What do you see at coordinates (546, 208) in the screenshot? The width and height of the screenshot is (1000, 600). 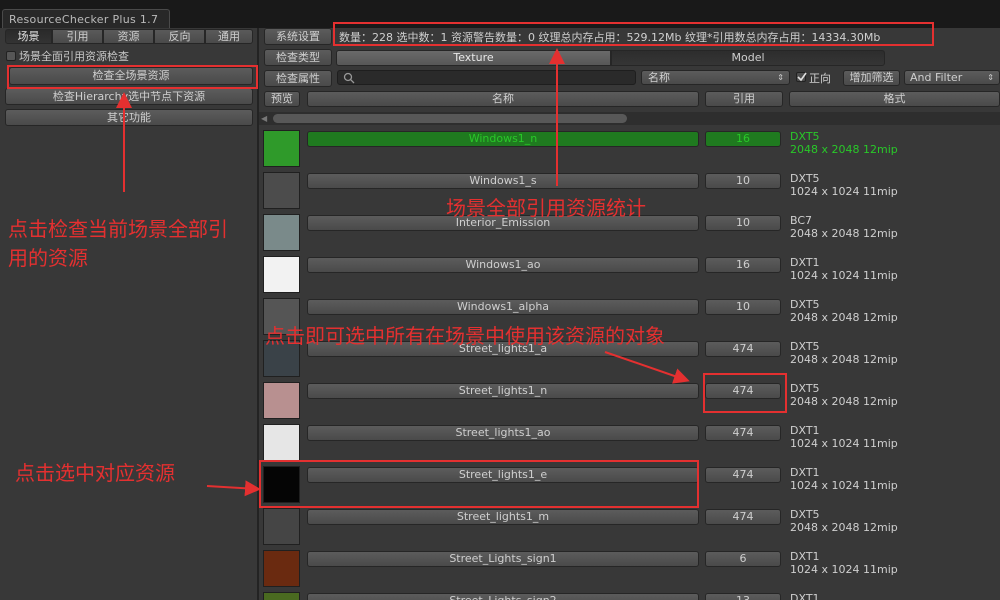 I see `annotation-stats: 场景全部引用资源统计` at bounding box center [546, 208].